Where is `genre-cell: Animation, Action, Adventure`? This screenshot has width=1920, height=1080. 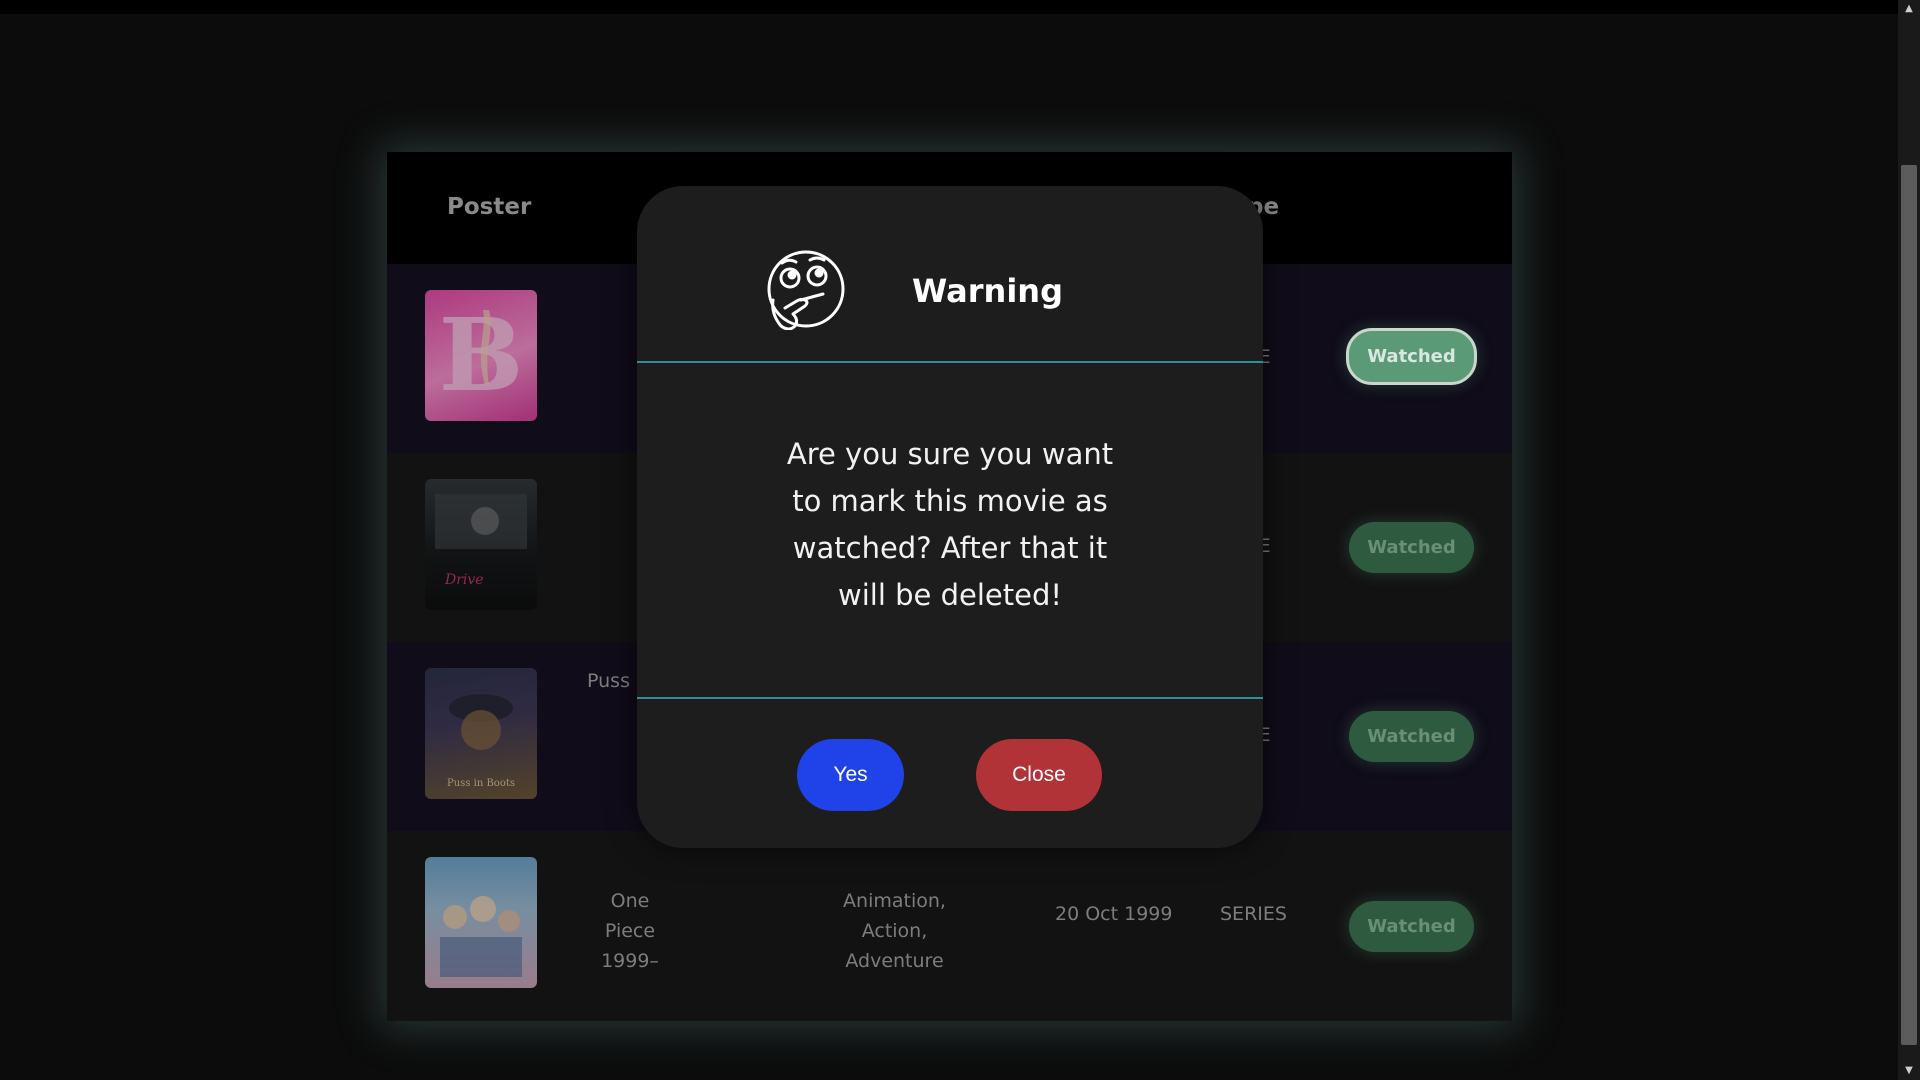
genre-cell: Animation, Action, Adventure is located at coordinates (894, 931).